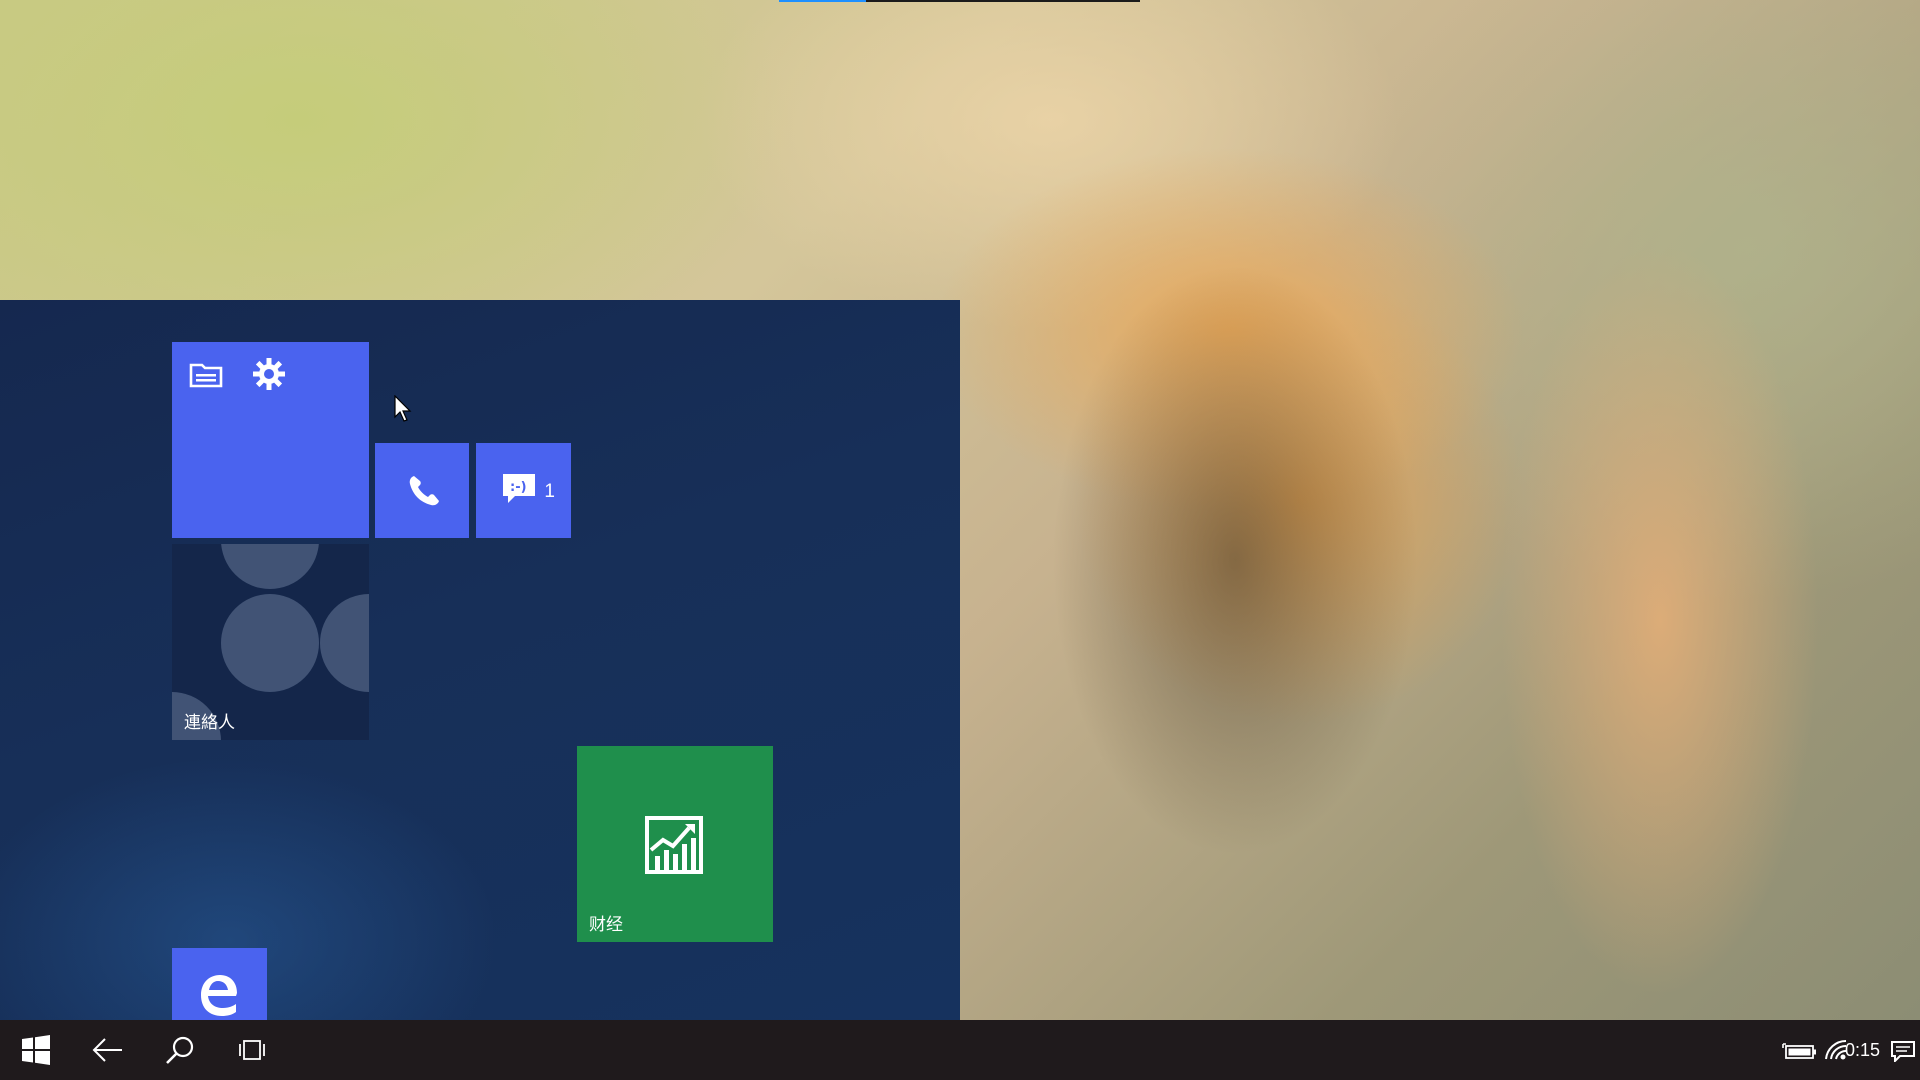  I want to click on message-count-badge: 1, so click(549, 491).